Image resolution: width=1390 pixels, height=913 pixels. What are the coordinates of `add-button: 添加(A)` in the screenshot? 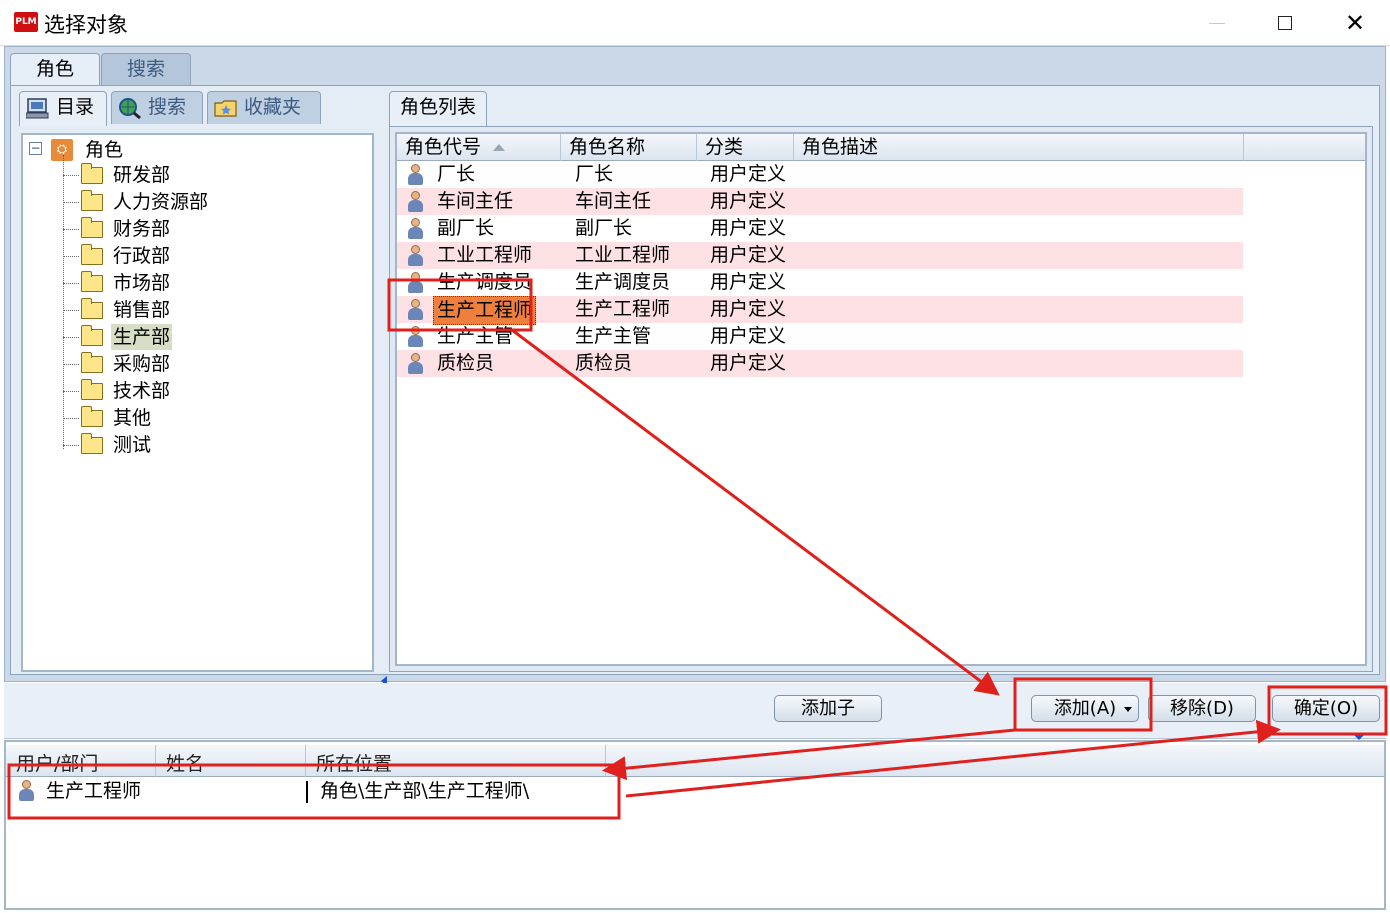 It's located at (1085, 708).